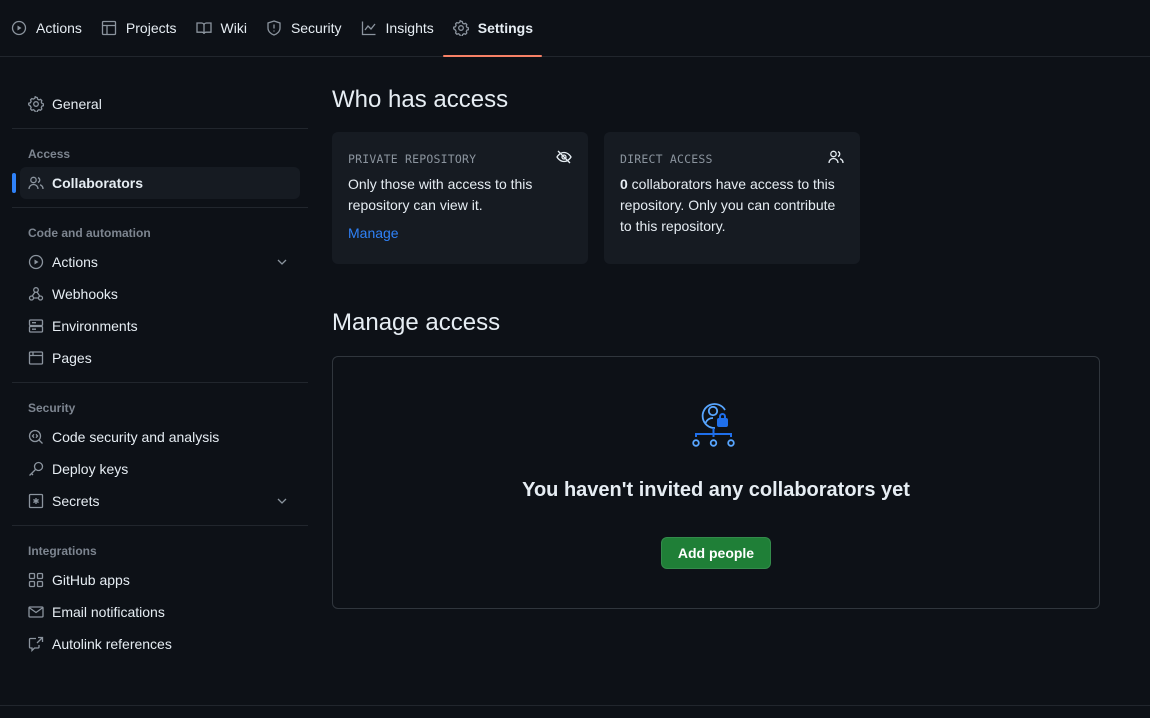 The height and width of the screenshot is (718, 1150). I want to click on sidebar-item-label: Pages, so click(72, 358).